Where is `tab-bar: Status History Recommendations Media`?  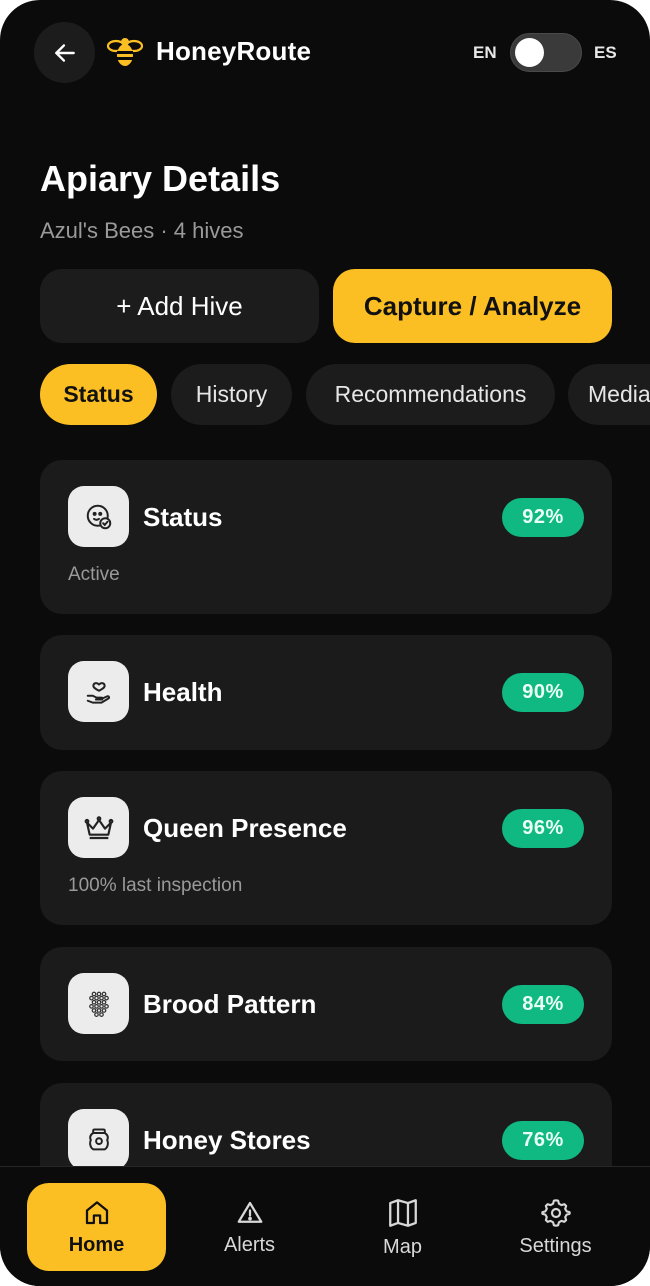 tab-bar: Status History Recommendations Media is located at coordinates (345, 394).